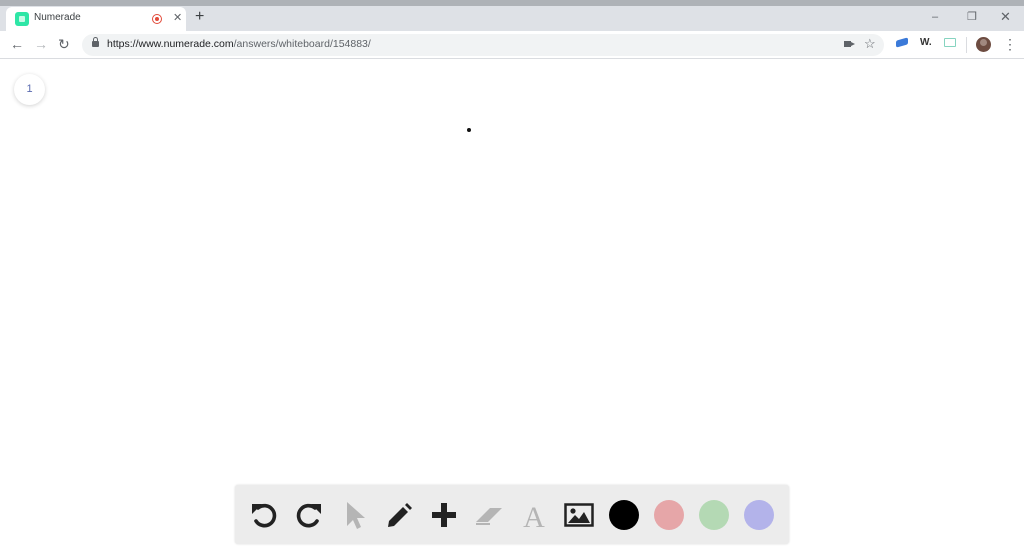 This screenshot has width=1024, height=552. I want to click on minimize-button: –, so click(935, 17).